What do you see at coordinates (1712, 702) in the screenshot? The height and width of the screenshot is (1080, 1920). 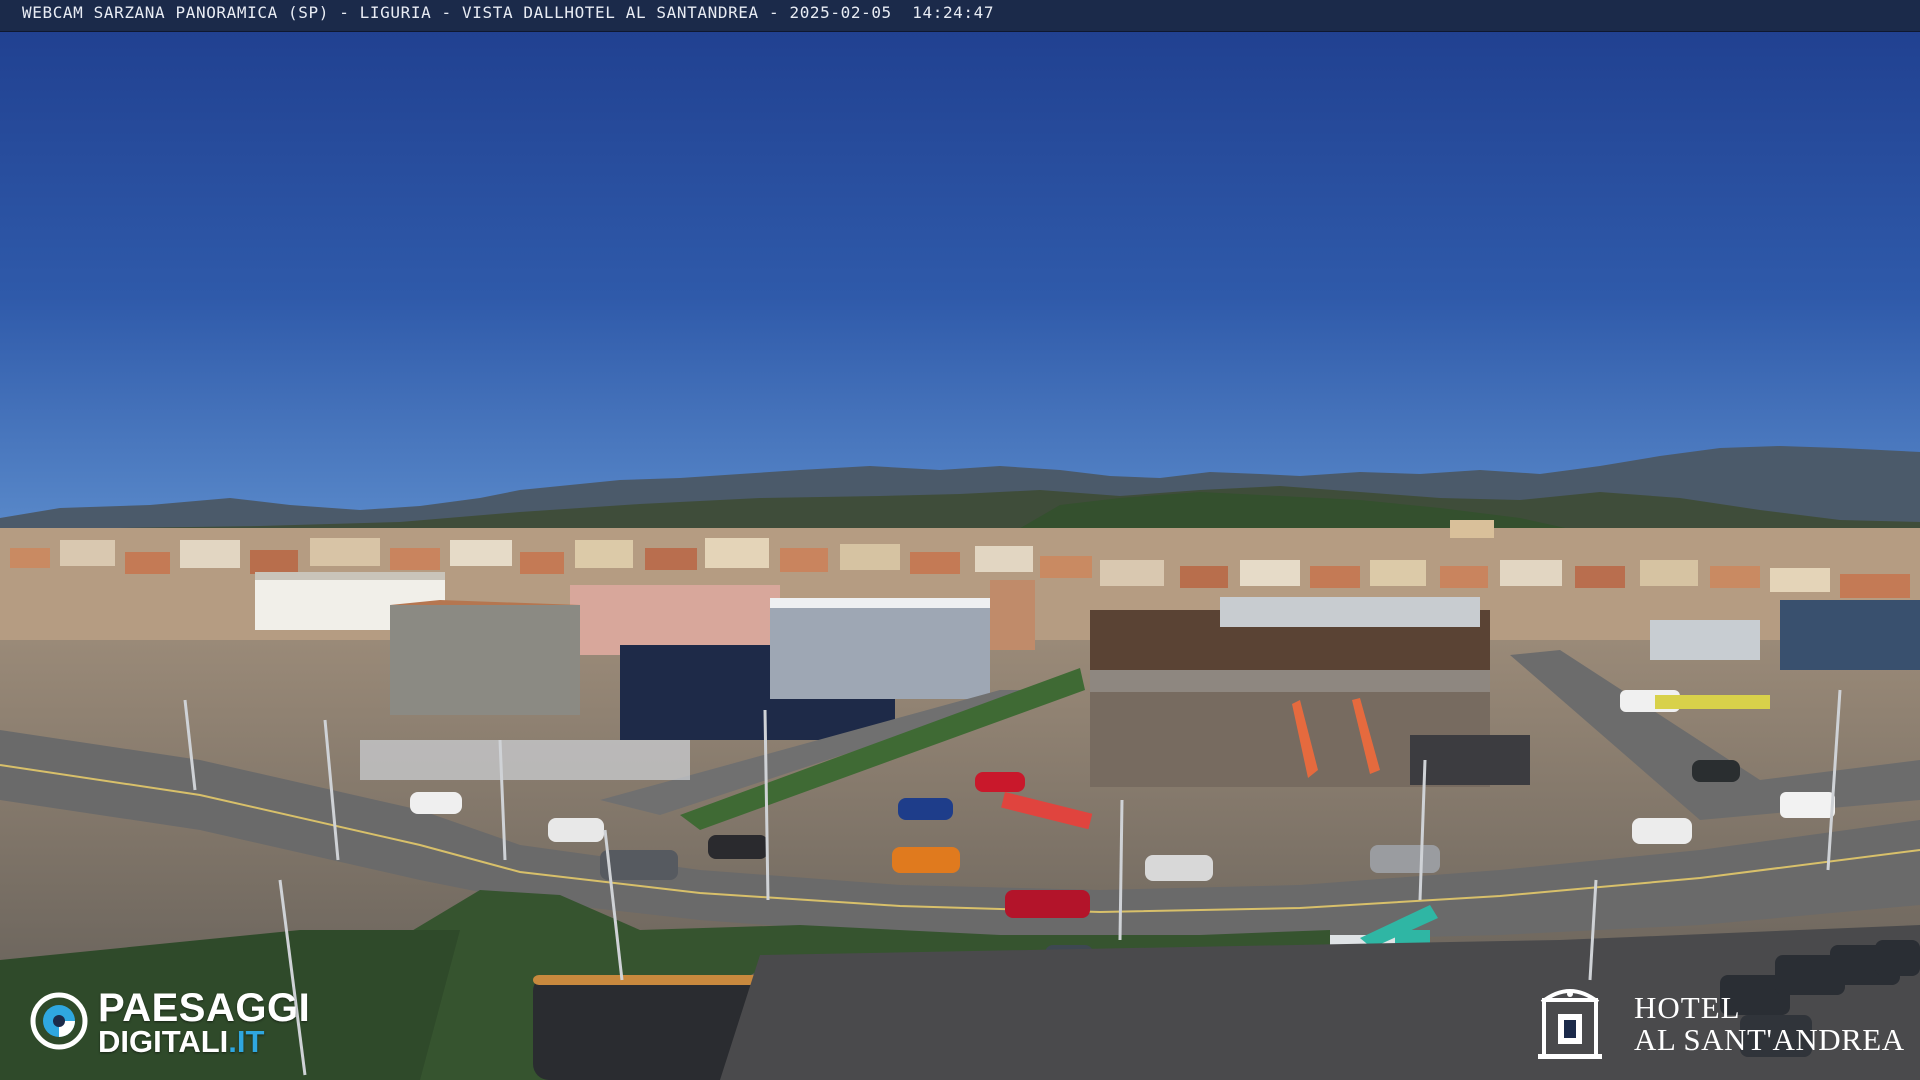 I see `yellow-sign` at bounding box center [1712, 702].